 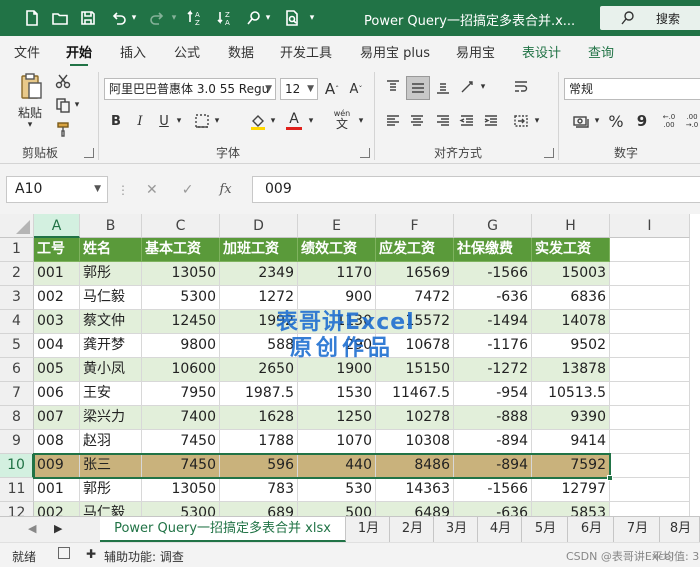 I want to click on phonetic-guide-icon: wén 文, so click(x=342, y=120).